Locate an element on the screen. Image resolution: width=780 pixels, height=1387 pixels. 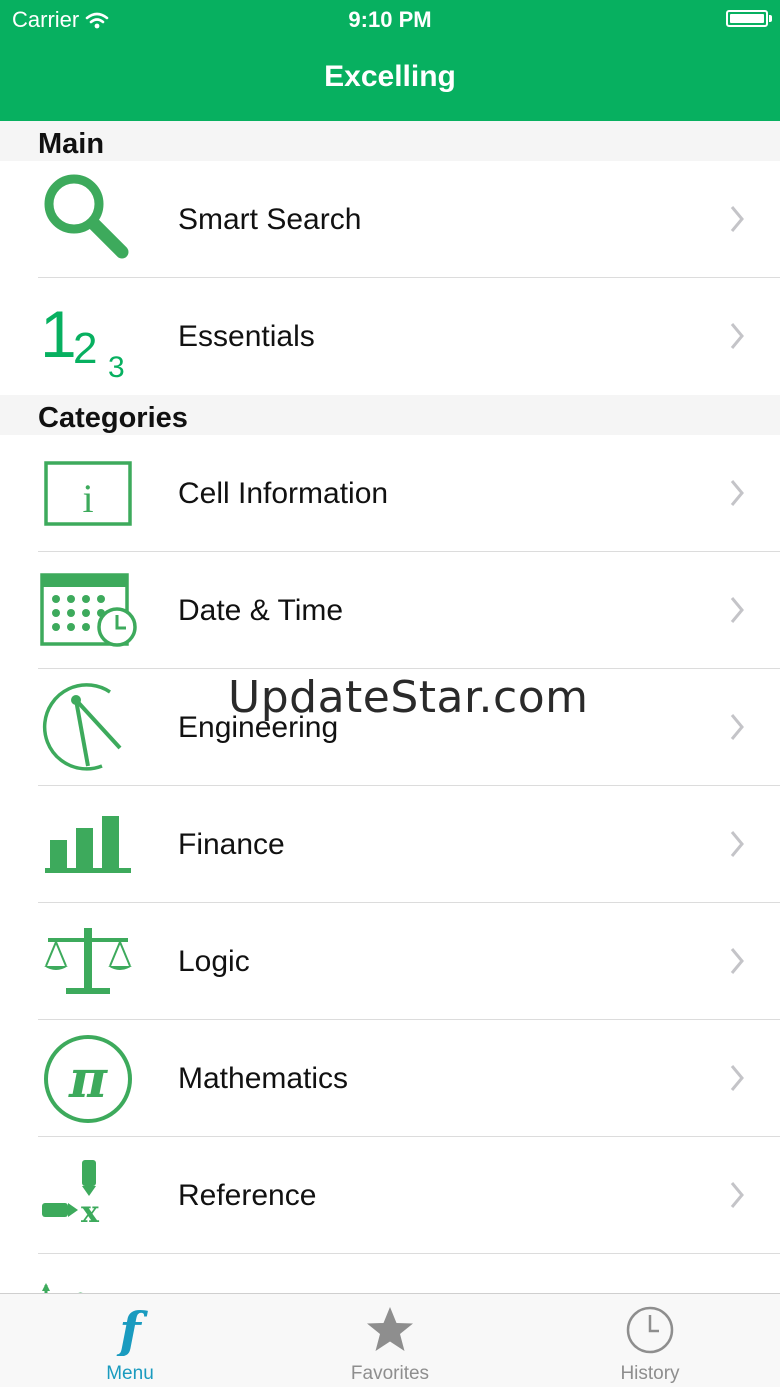
clock-icon is located at coordinates (650, 1330).